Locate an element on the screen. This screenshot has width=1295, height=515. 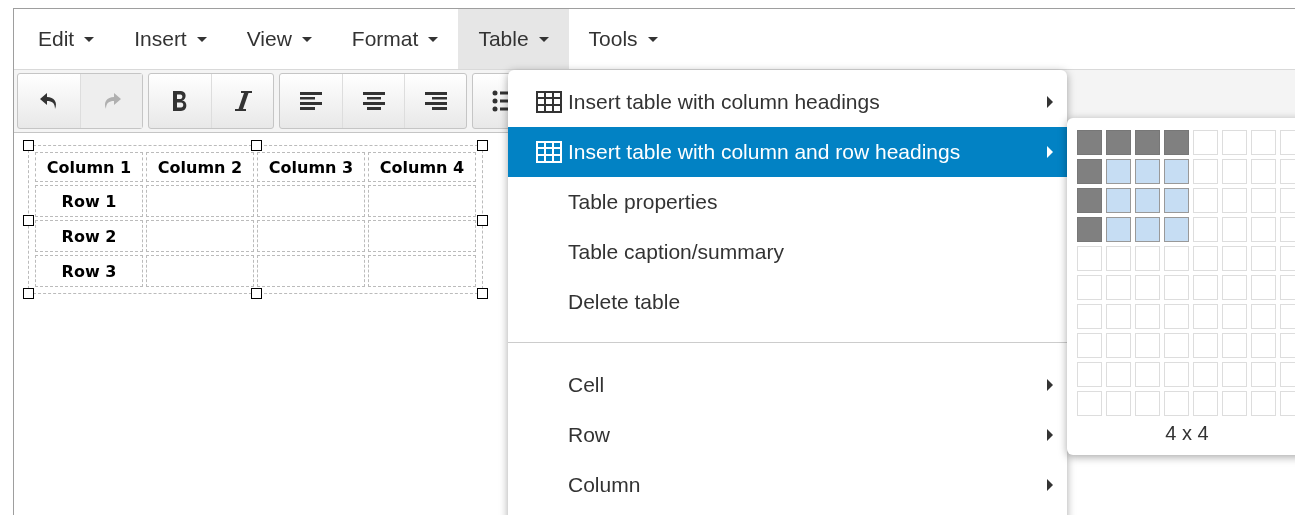
menu-tab: Edit is located at coordinates (66, 39).